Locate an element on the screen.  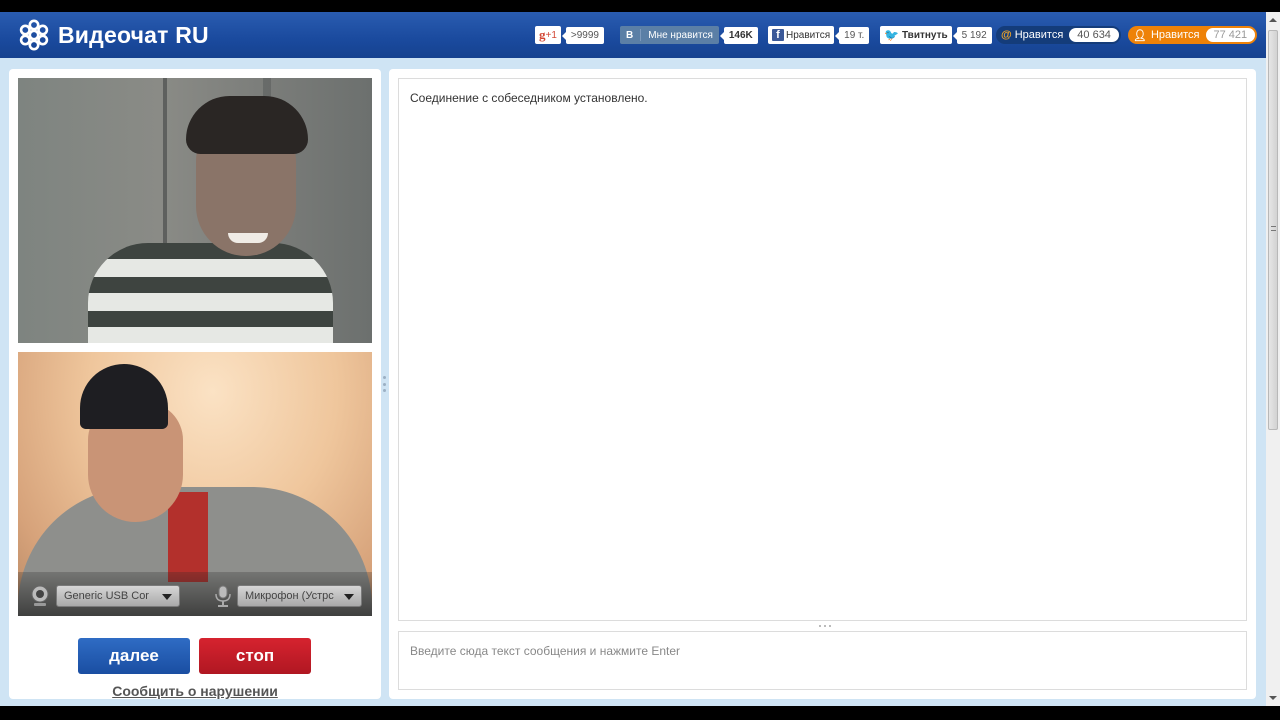
flower-logo-icon is located at coordinates (34, 35).